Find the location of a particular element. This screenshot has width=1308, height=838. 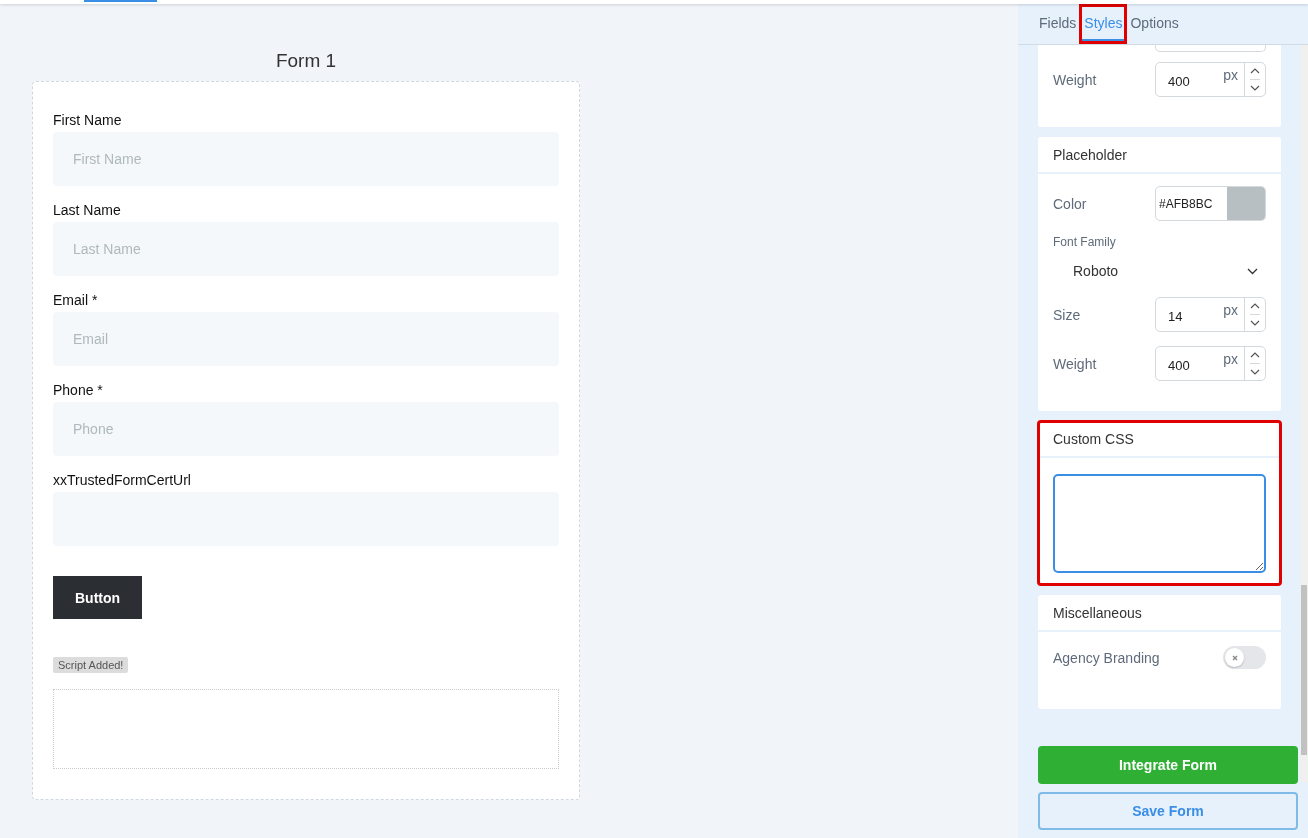

input-field: First Name is located at coordinates (306, 159).